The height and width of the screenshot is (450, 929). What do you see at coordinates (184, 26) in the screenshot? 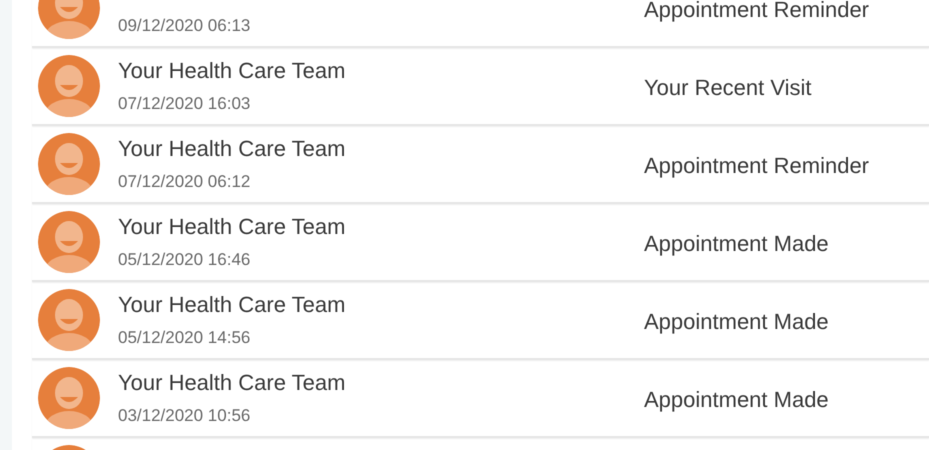
I see `message-date: 09/12/2020 06:13` at bounding box center [184, 26].